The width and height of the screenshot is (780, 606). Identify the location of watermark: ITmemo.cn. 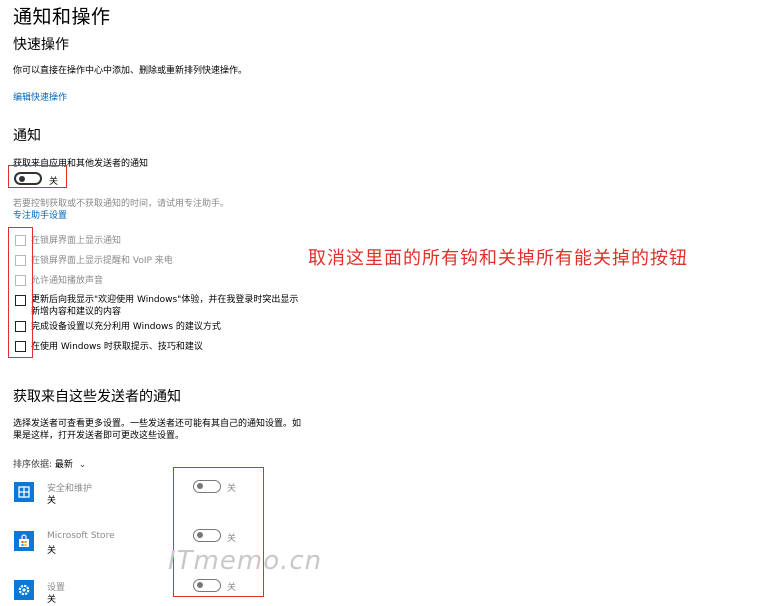
(245, 561).